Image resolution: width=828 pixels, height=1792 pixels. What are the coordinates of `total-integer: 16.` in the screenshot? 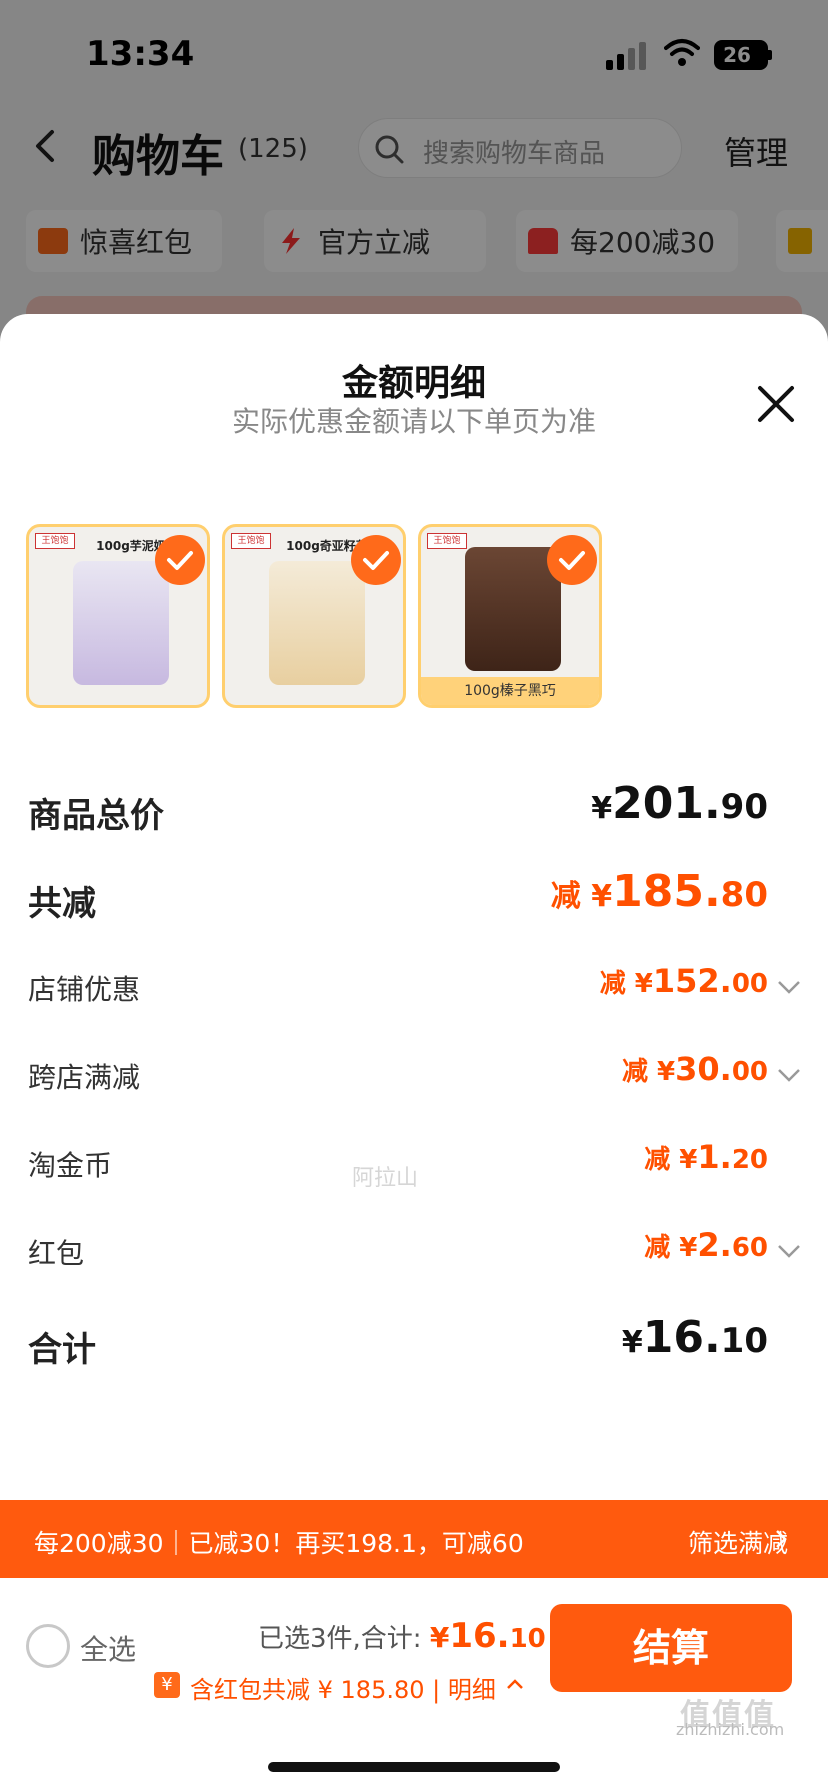 It's located at (479, 1636).